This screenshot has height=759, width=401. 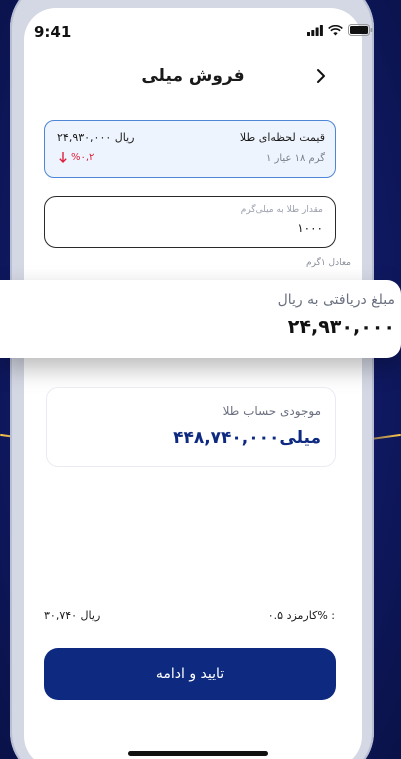 What do you see at coordinates (315, 30) in the screenshot?
I see `signal-icon` at bounding box center [315, 30].